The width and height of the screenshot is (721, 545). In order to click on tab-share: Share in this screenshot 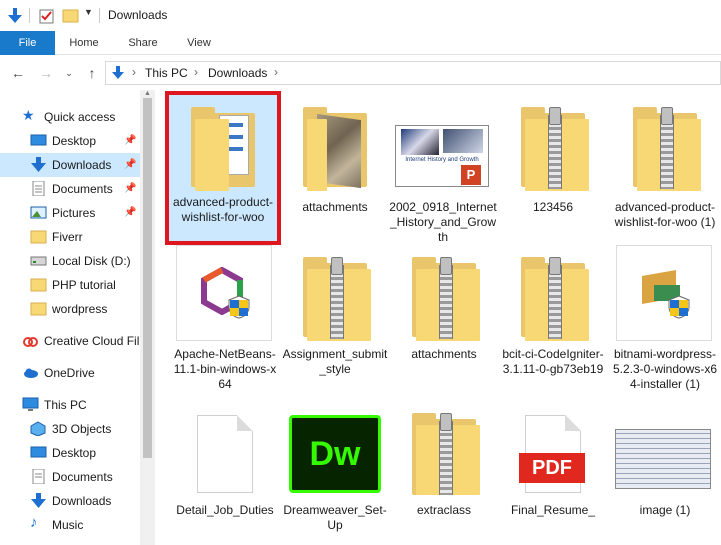, I will do `click(143, 43)`.